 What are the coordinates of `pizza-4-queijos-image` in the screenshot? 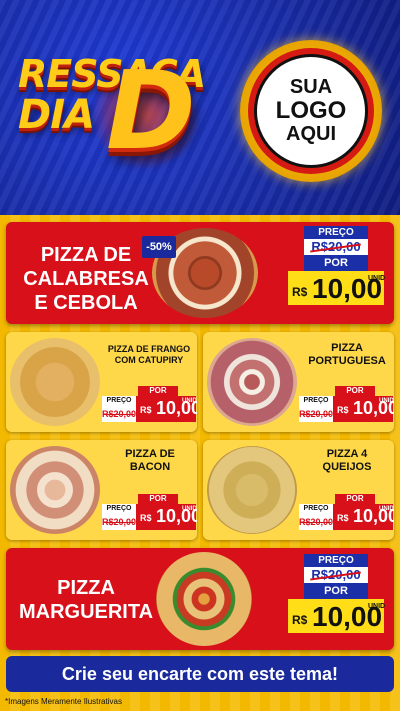 It's located at (252, 490).